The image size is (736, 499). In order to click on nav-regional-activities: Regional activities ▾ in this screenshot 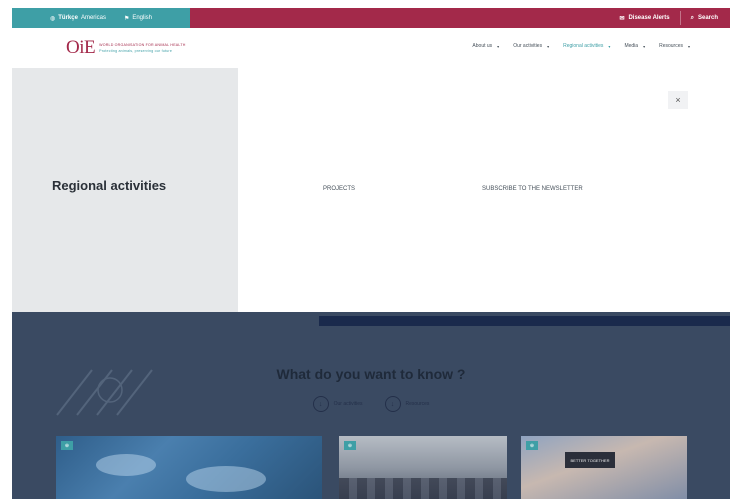, I will do `click(586, 46)`.